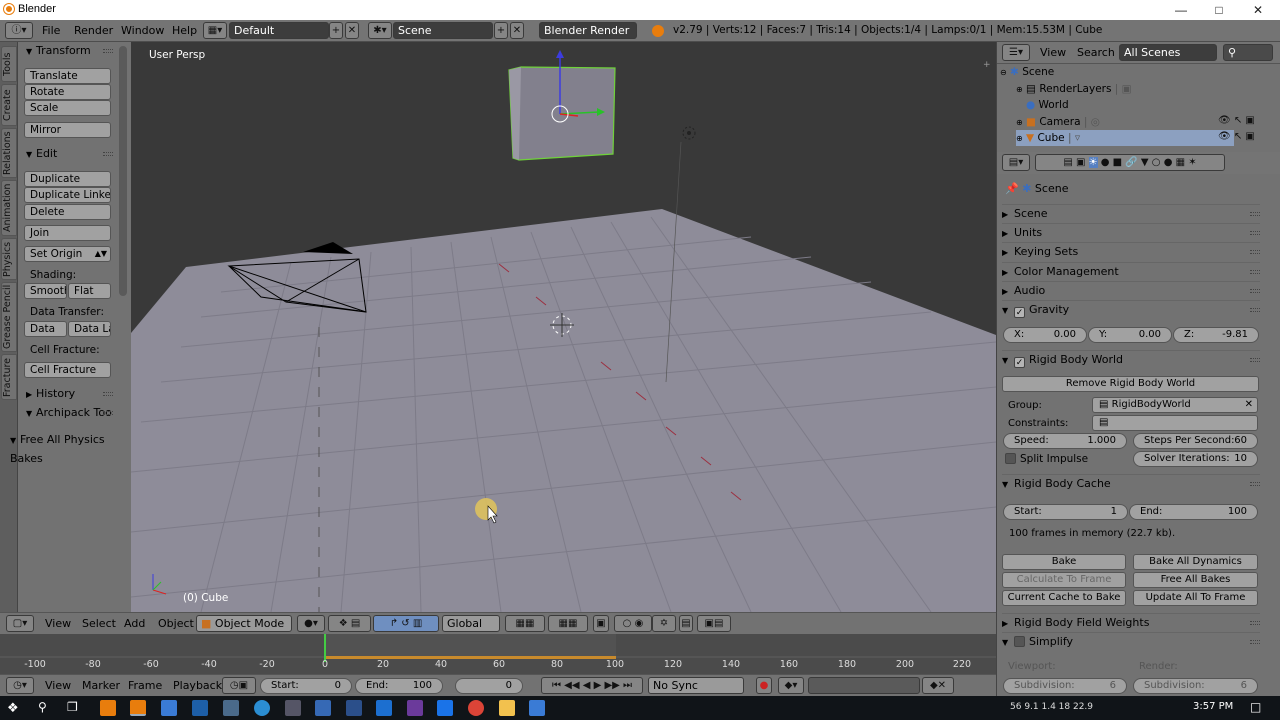  I want to click on free-all-bakes-button: Free All Bakes, so click(1195, 580).